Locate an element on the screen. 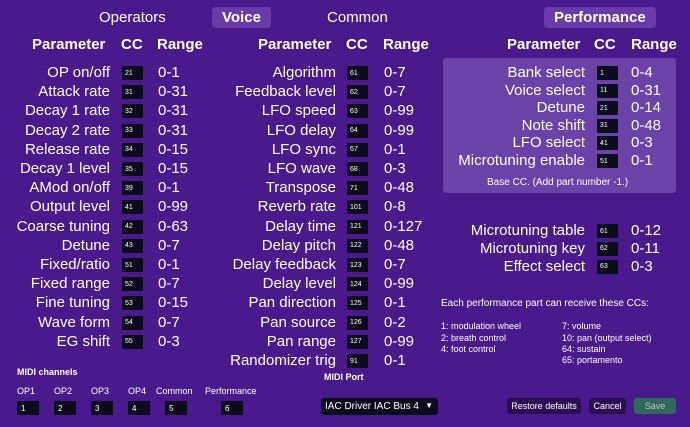 Image resolution: width=690 pixels, height=427 pixels. parameter-label: Pan direction is located at coordinates (292, 303).